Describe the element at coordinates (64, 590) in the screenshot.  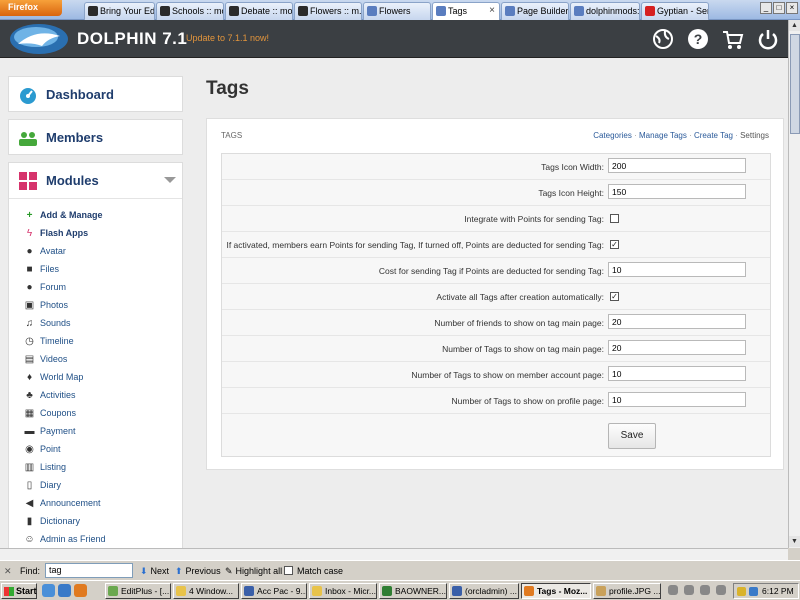
I see `ie-icon` at that location.